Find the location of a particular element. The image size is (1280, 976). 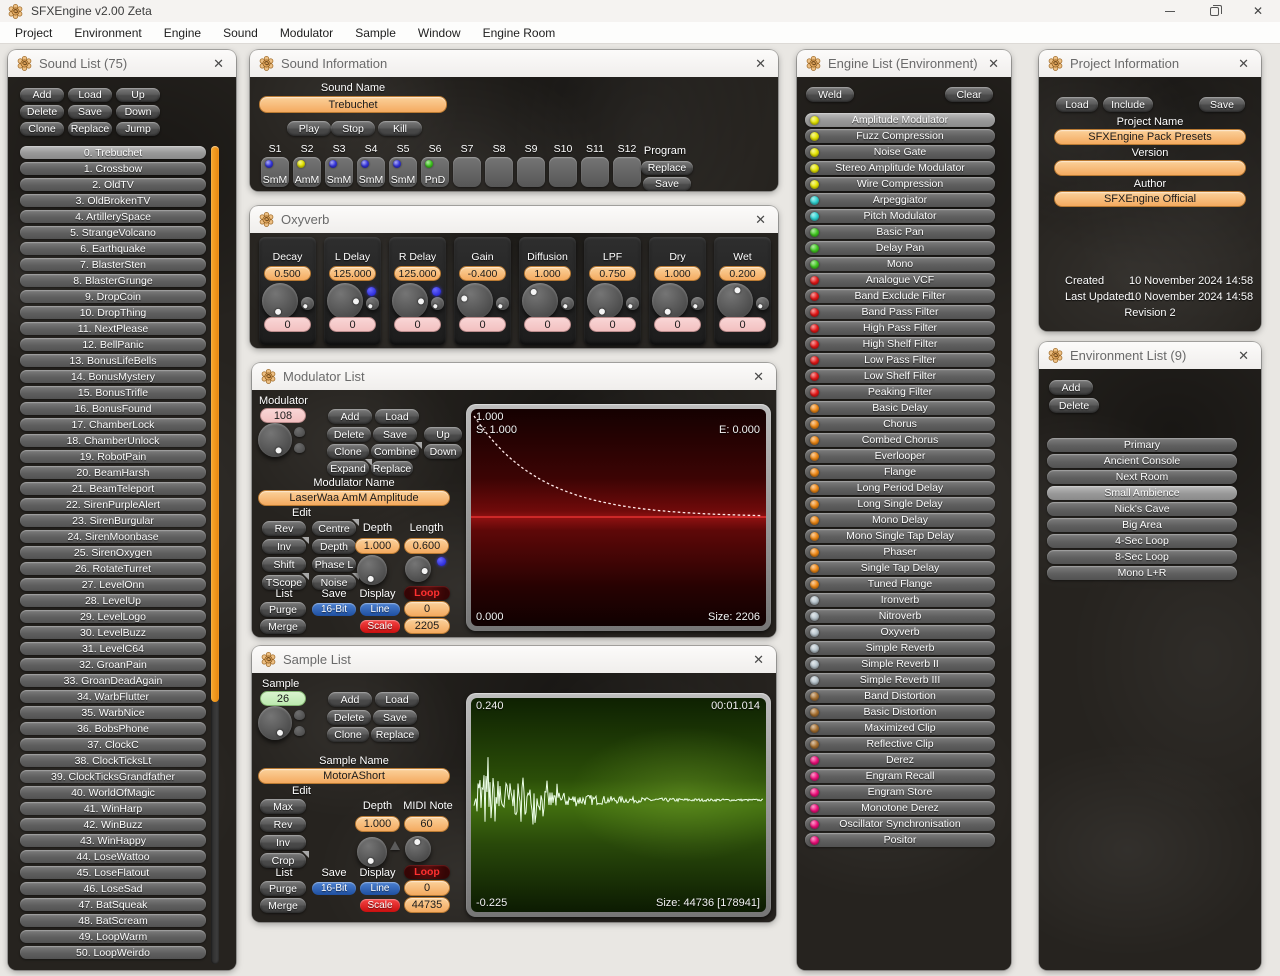

scrollbar-thumb is located at coordinates (215, 424).